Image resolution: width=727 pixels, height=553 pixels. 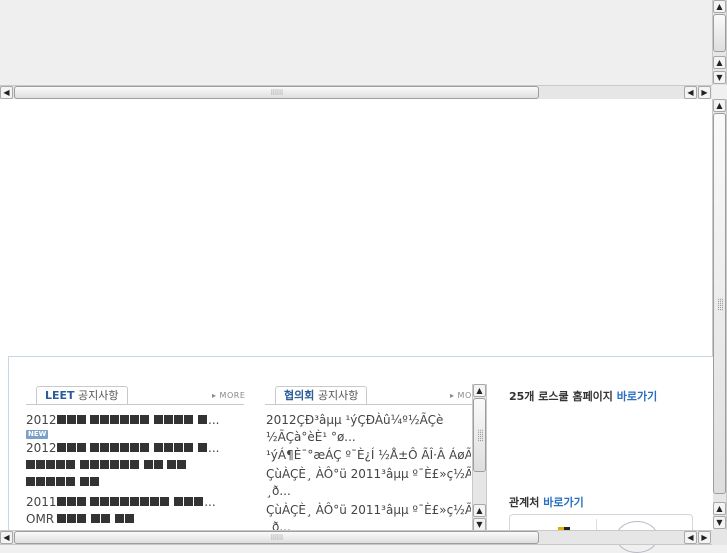 I want to click on section-label: 관계처, so click(x=526, y=502).